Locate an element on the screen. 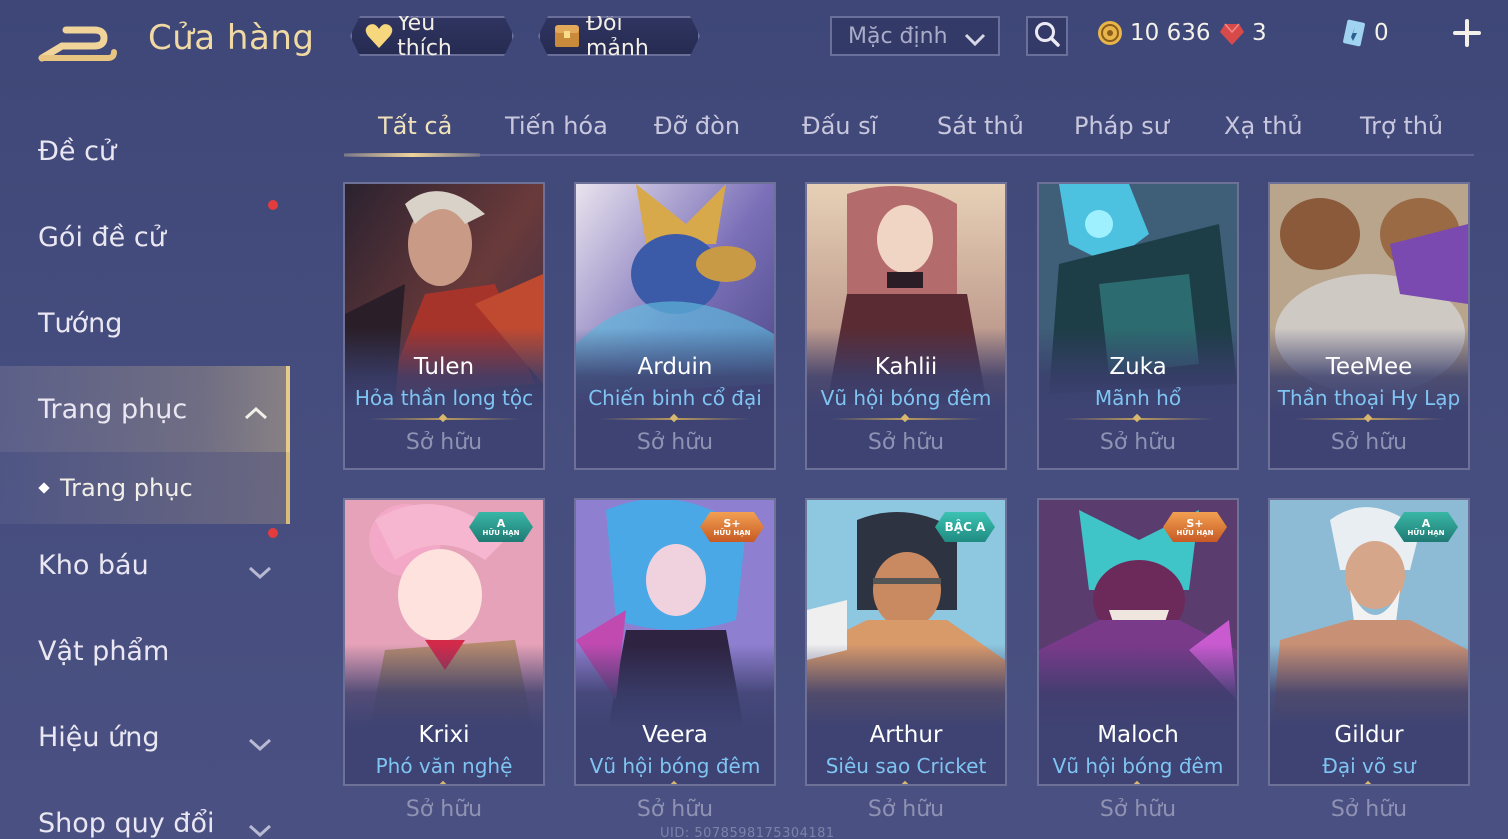 This screenshot has width=1508, height=839. ruby-balance: 3 is located at coordinates (1242, 33).